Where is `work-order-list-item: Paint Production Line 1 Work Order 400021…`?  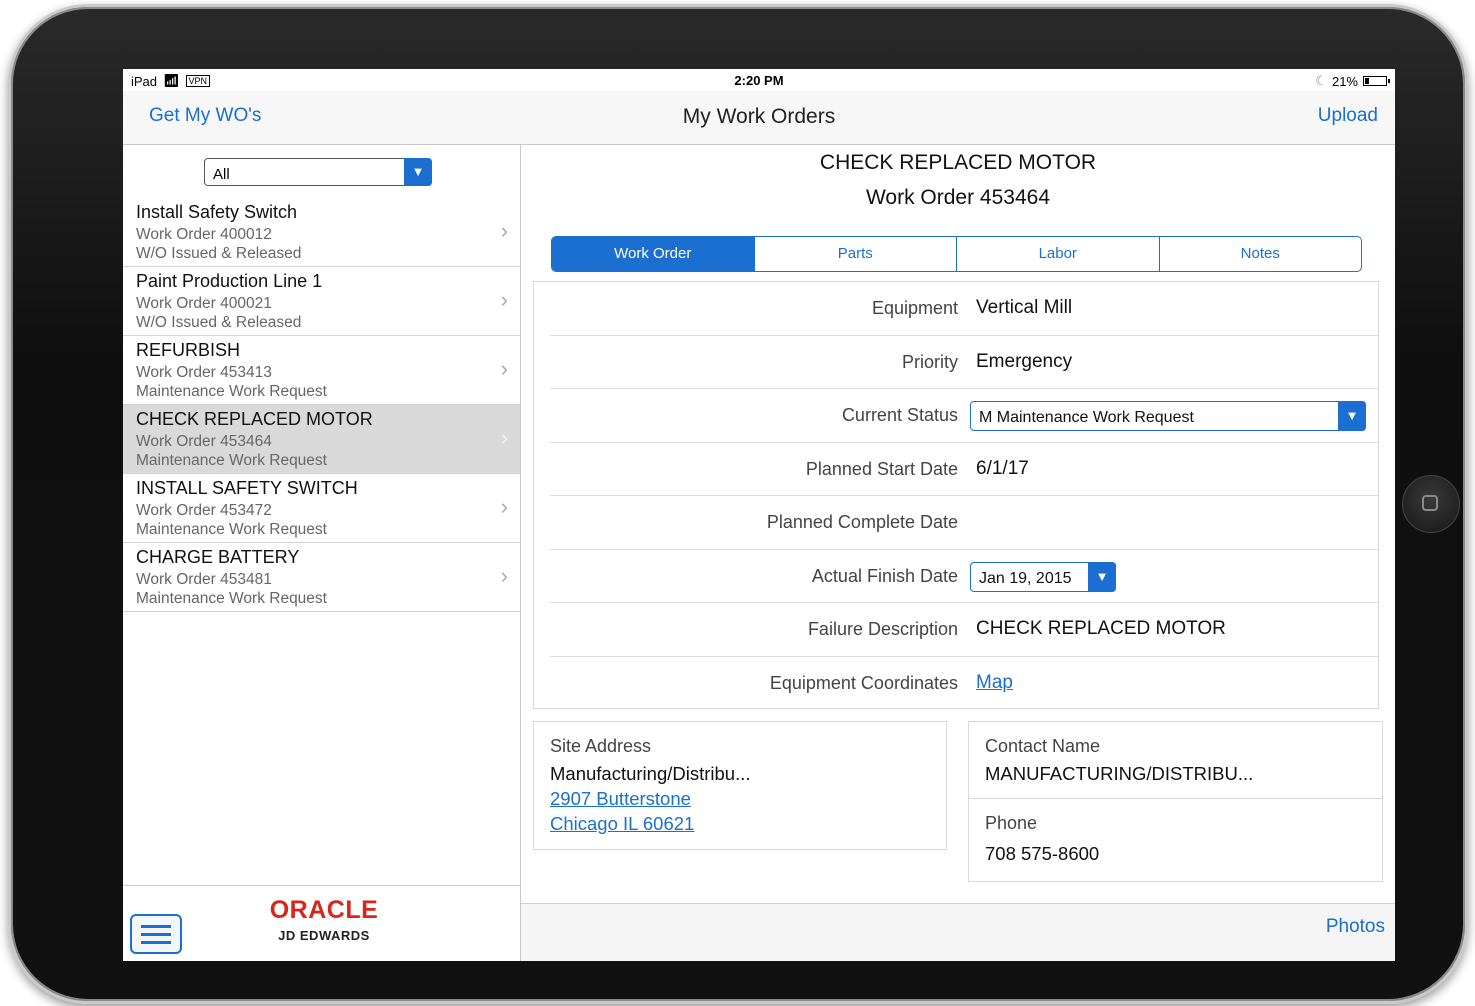
work-order-list-item: Paint Production Line 1 Work Order 400021… is located at coordinates (321, 301).